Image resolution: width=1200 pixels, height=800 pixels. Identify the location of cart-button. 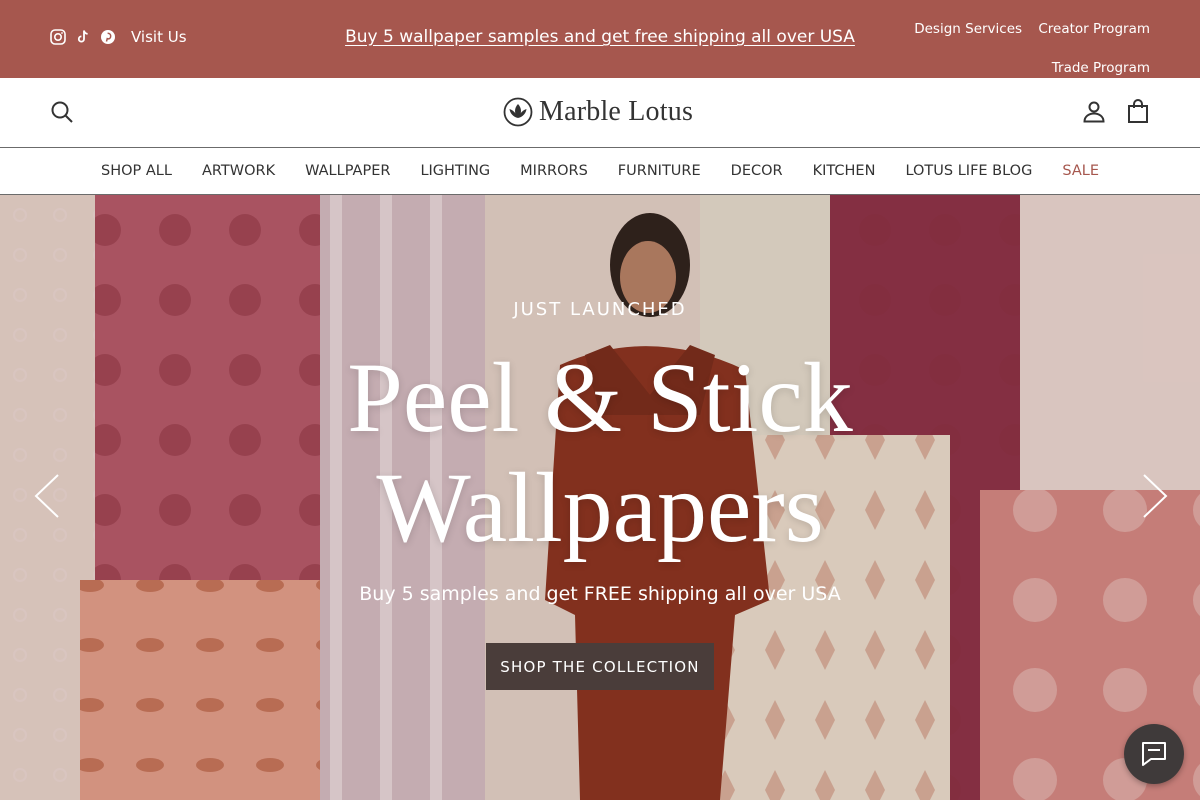
(1138, 113).